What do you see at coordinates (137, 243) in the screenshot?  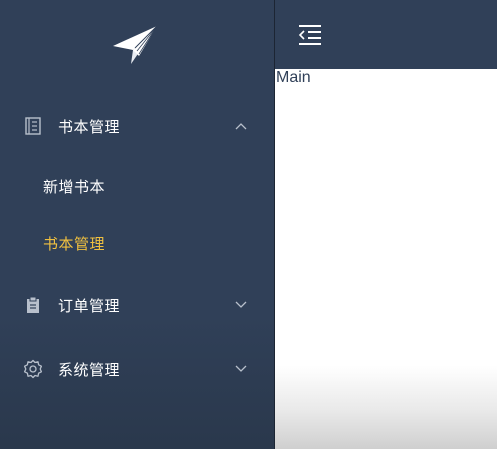 I see `submenu-book-management: 书本管理` at bounding box center [137, 243].